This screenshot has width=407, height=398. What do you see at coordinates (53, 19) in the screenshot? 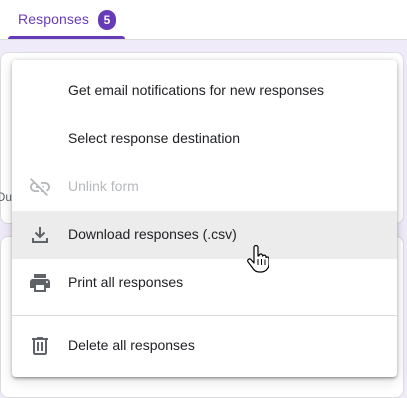
I see `tab-label: Responses` at bounding box center [53, 19].